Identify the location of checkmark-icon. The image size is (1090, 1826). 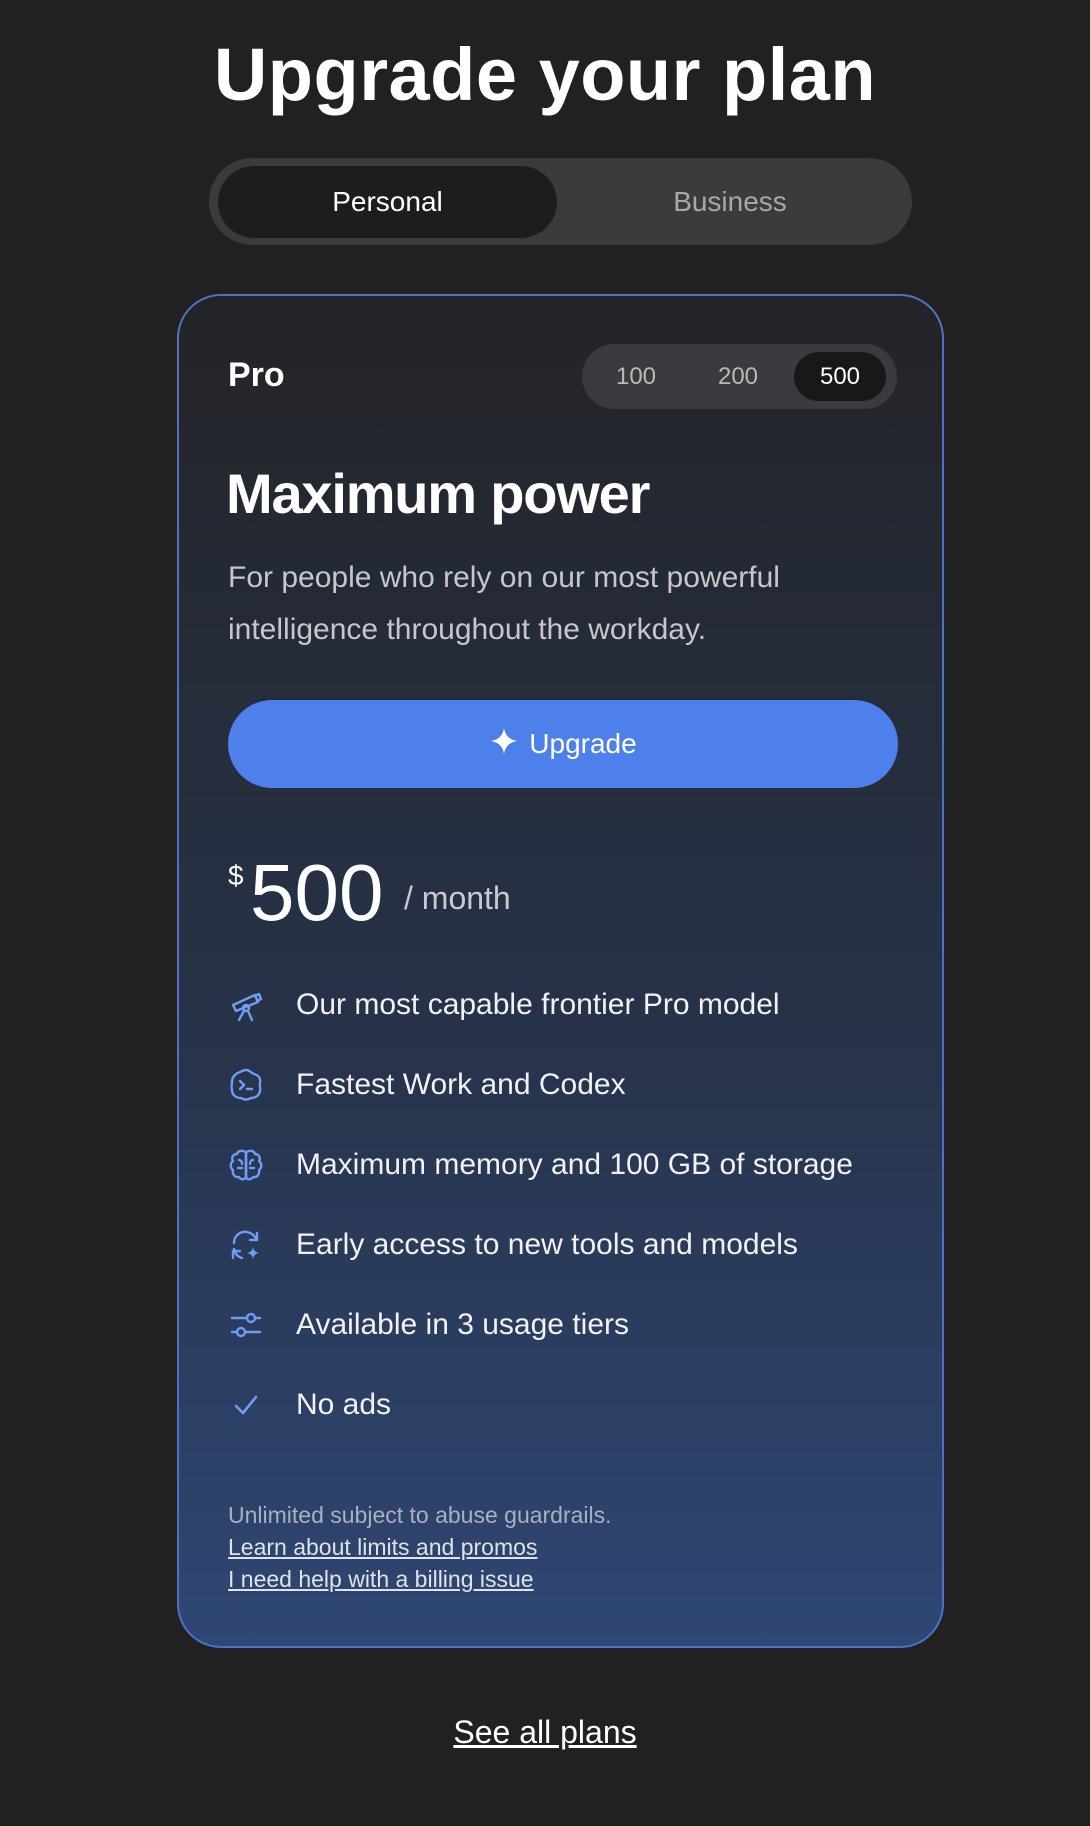
(246, 1405).